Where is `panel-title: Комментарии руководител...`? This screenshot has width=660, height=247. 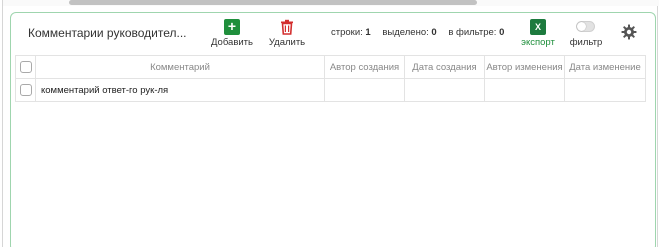 panel-title: Комментарии руководител... is located at coordinates (107, 33).